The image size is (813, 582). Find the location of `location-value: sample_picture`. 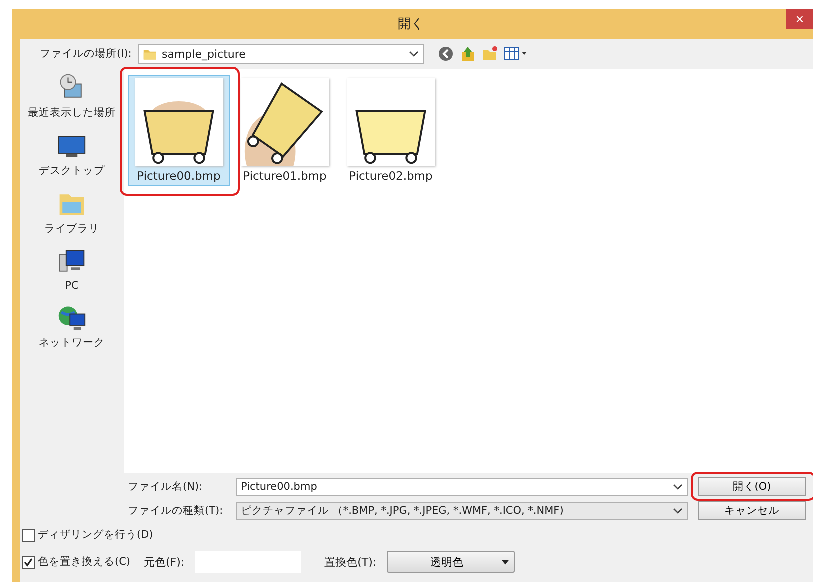

location-value: sample_picture is located at coordinates (204, 54).